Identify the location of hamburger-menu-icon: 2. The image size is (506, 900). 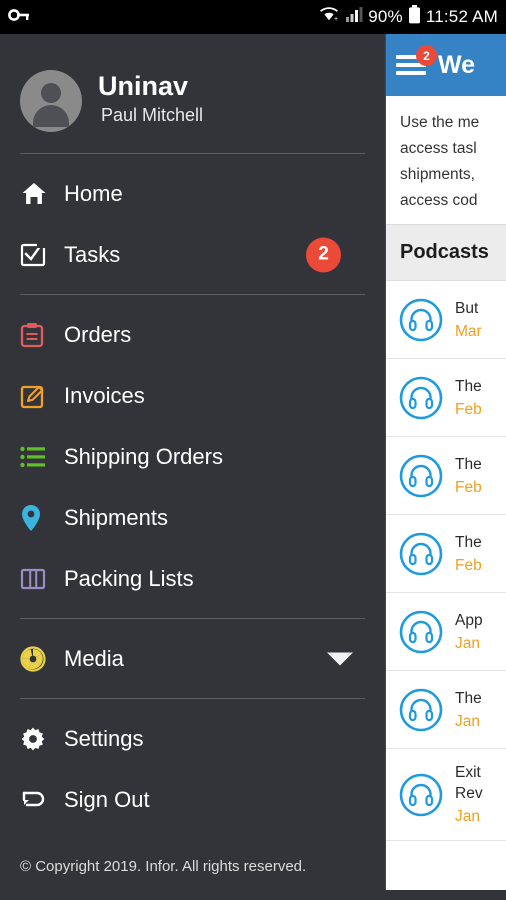
(416, 61).